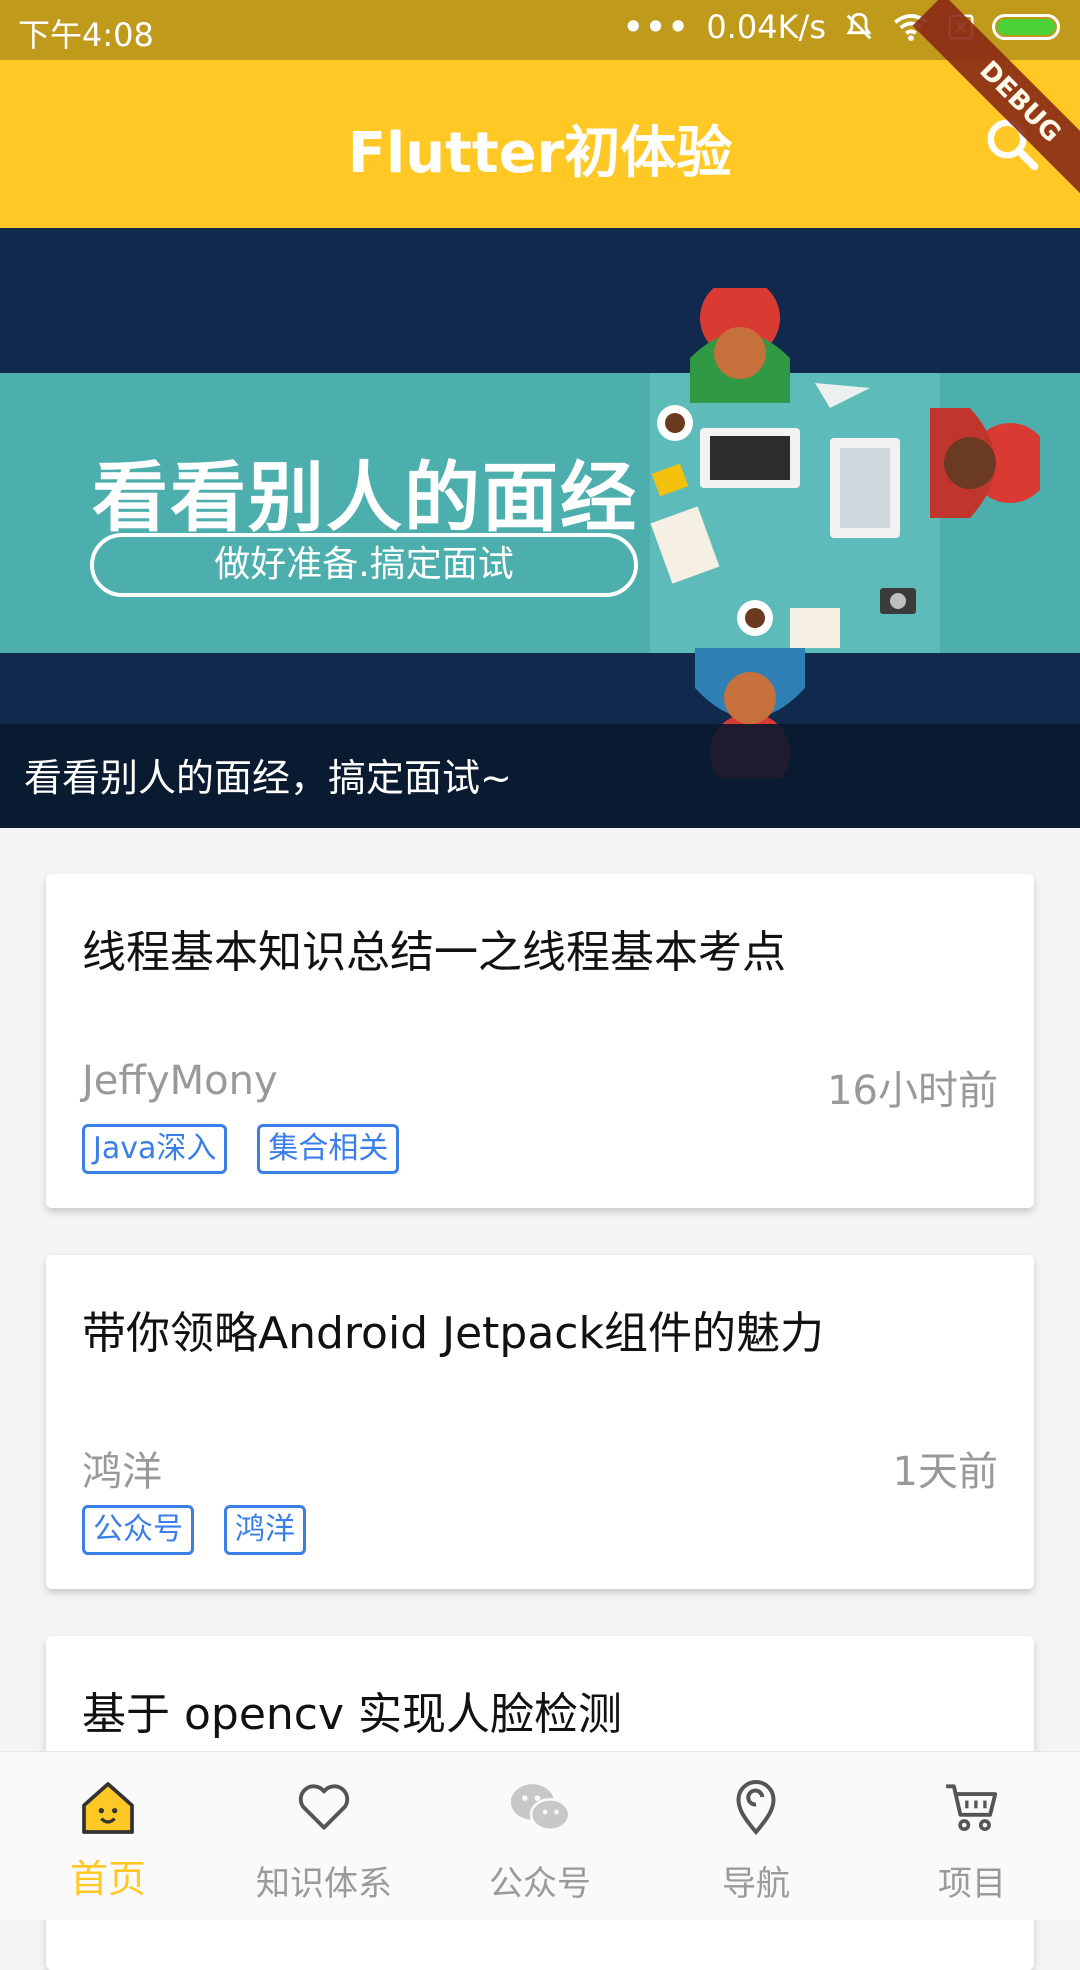 This screenshot has height=1970, width=1080. I want to click on article-title: 基于 opencv 实现人脸检测, so click(352, 1714).